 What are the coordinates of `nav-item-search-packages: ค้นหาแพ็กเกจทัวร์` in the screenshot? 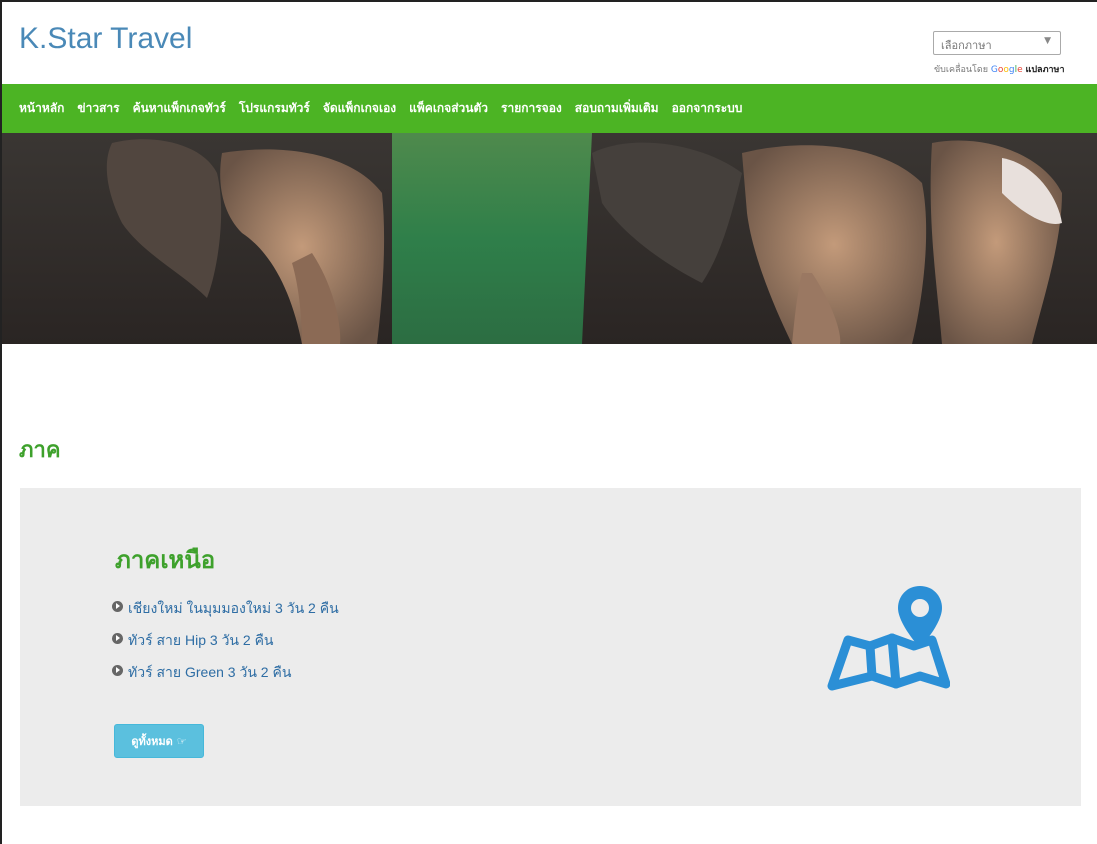 It's located at (179, 108).